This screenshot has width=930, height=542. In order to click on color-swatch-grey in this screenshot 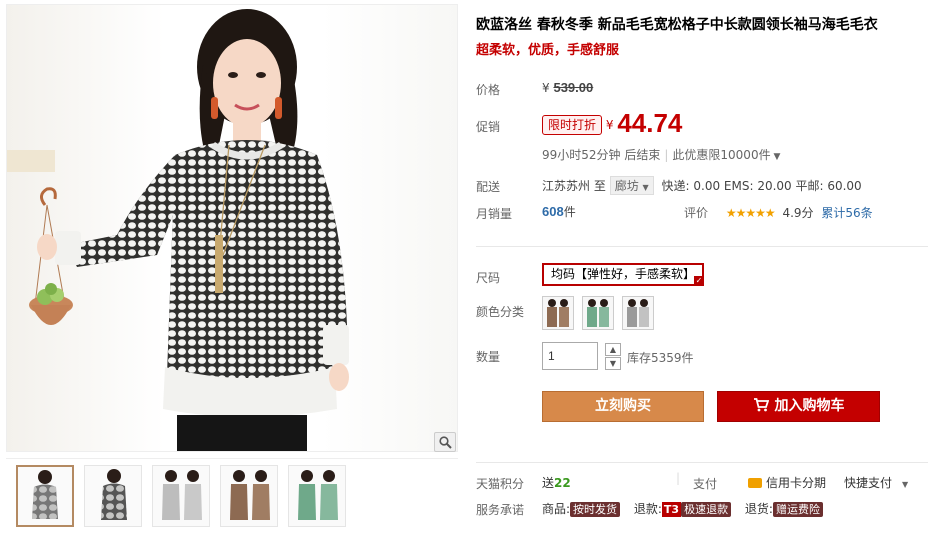, I will do `click(638, 313)`.